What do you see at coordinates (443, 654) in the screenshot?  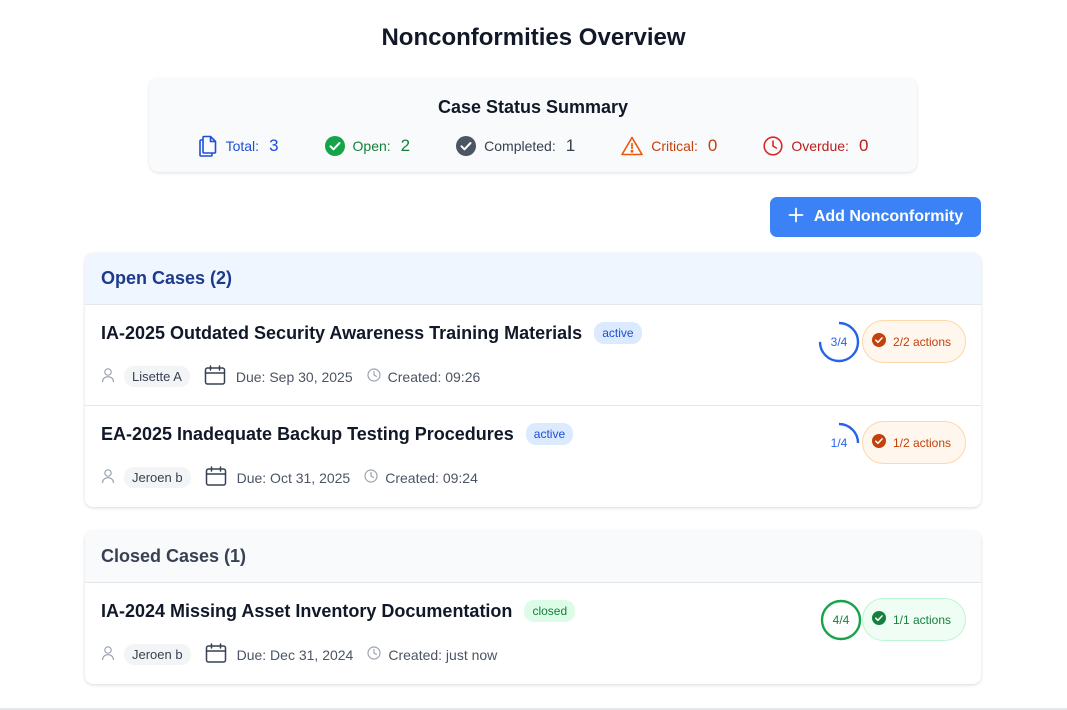 I see `created-time: Created: just now` at bounding box center [443, 654].